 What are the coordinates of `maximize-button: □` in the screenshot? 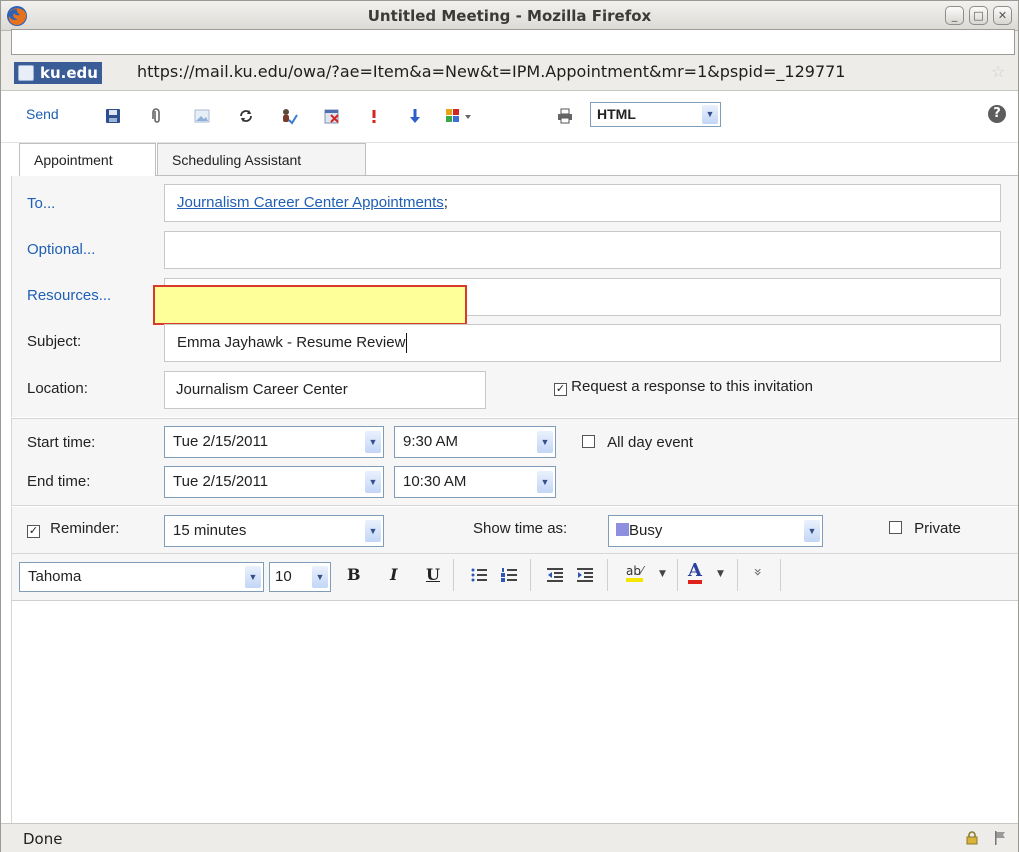 It's located at (978, 15).